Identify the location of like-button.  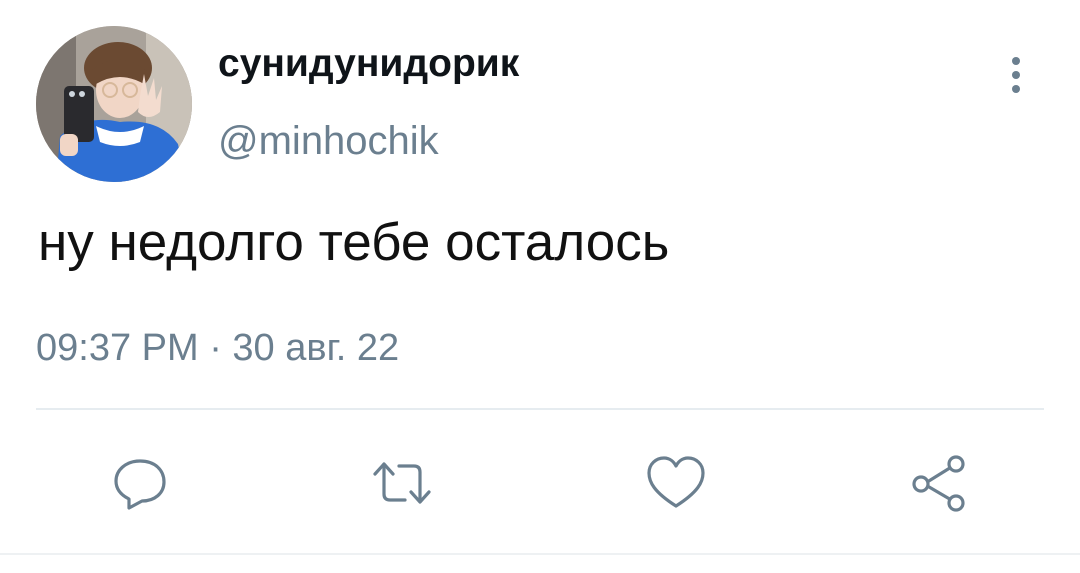
(676, 483).